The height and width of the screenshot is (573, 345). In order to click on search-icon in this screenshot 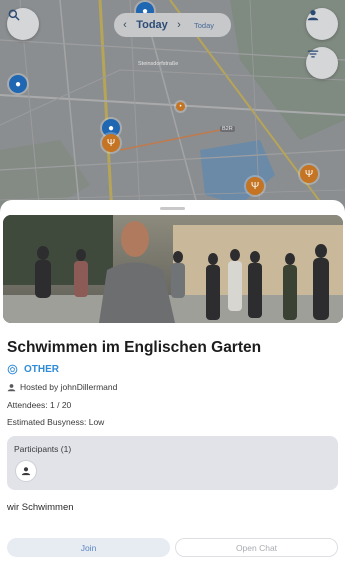, I will do `click(14, 15)`.